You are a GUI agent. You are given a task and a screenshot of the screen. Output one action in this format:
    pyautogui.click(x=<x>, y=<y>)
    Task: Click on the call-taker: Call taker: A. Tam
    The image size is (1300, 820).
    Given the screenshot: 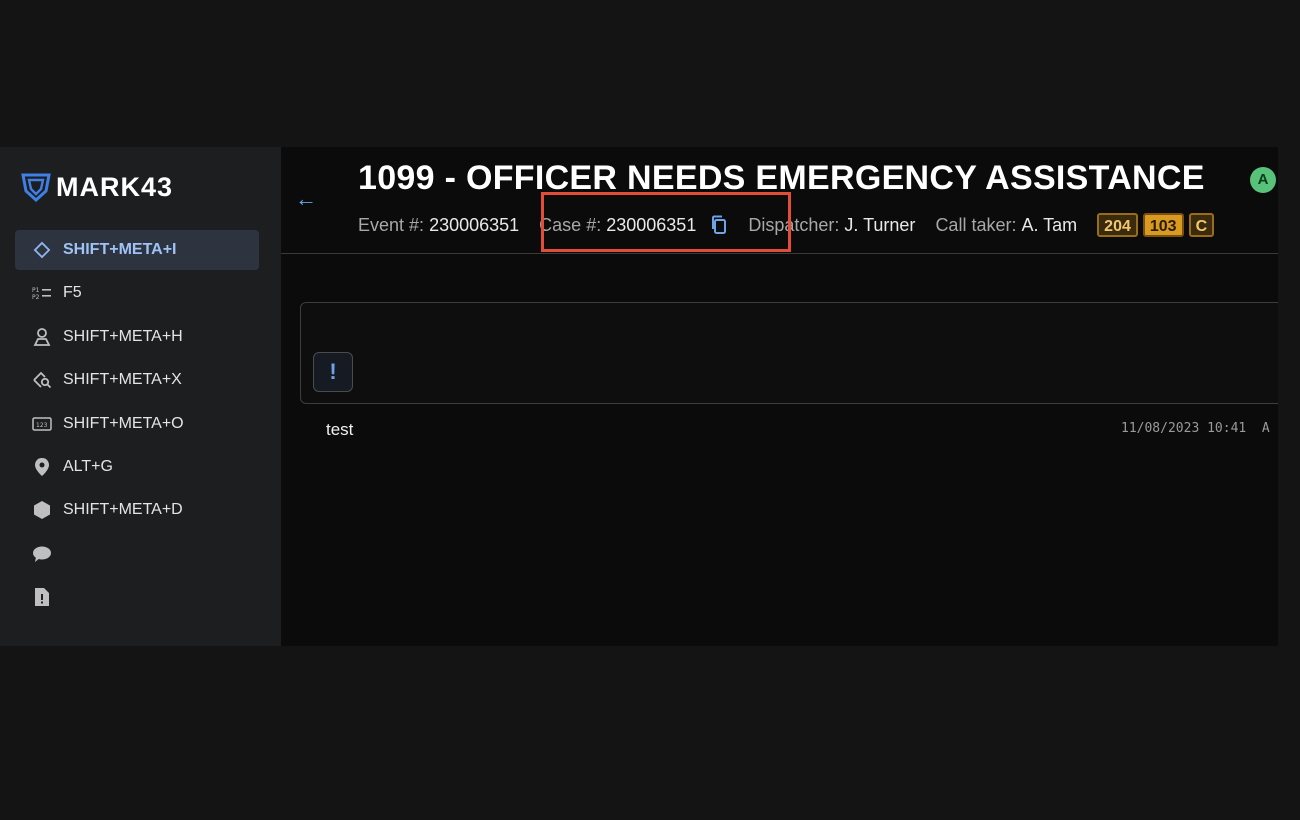 What is the action you would take?
    pyautogui.click(x=1006, y=224)
    